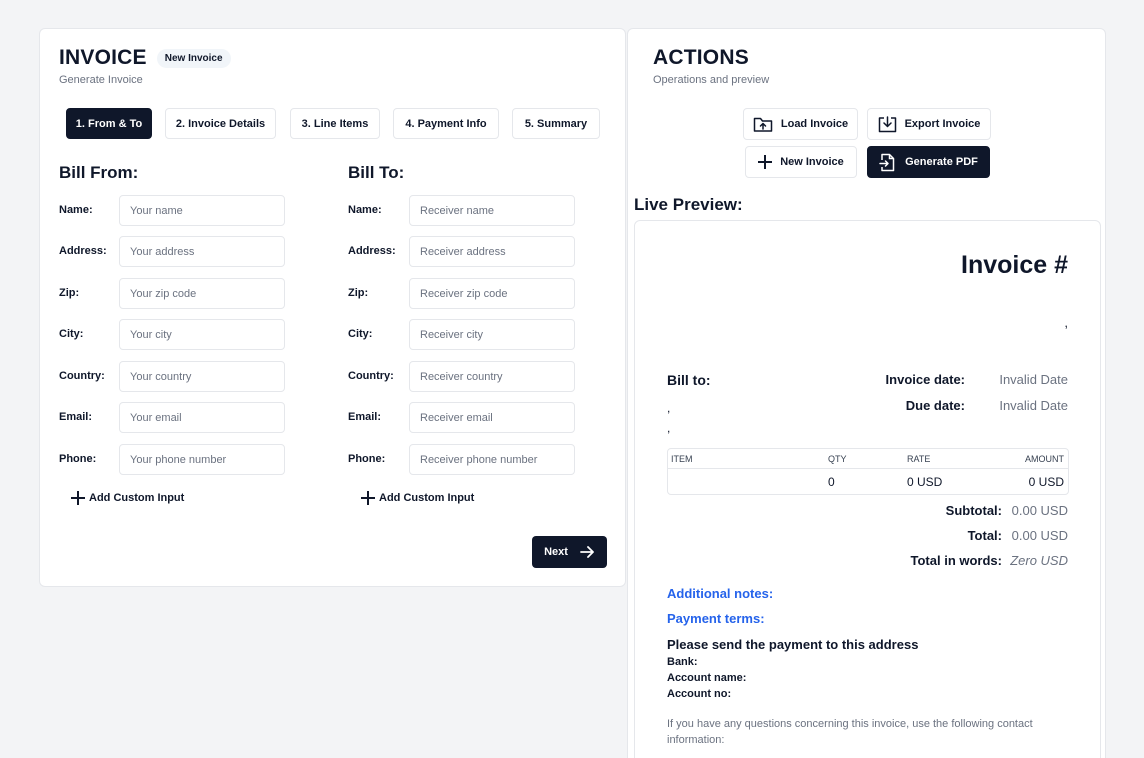  What do you see at coordinates (1033, 379) in the screenshot?
I see `preview-invoice-date-value: Invalid Date` at bounding box center [1033, 379].